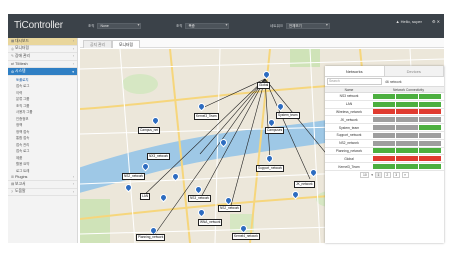 This screenshot has width=454, height=253. I want to click on page-2: 2, so click(387, 174).